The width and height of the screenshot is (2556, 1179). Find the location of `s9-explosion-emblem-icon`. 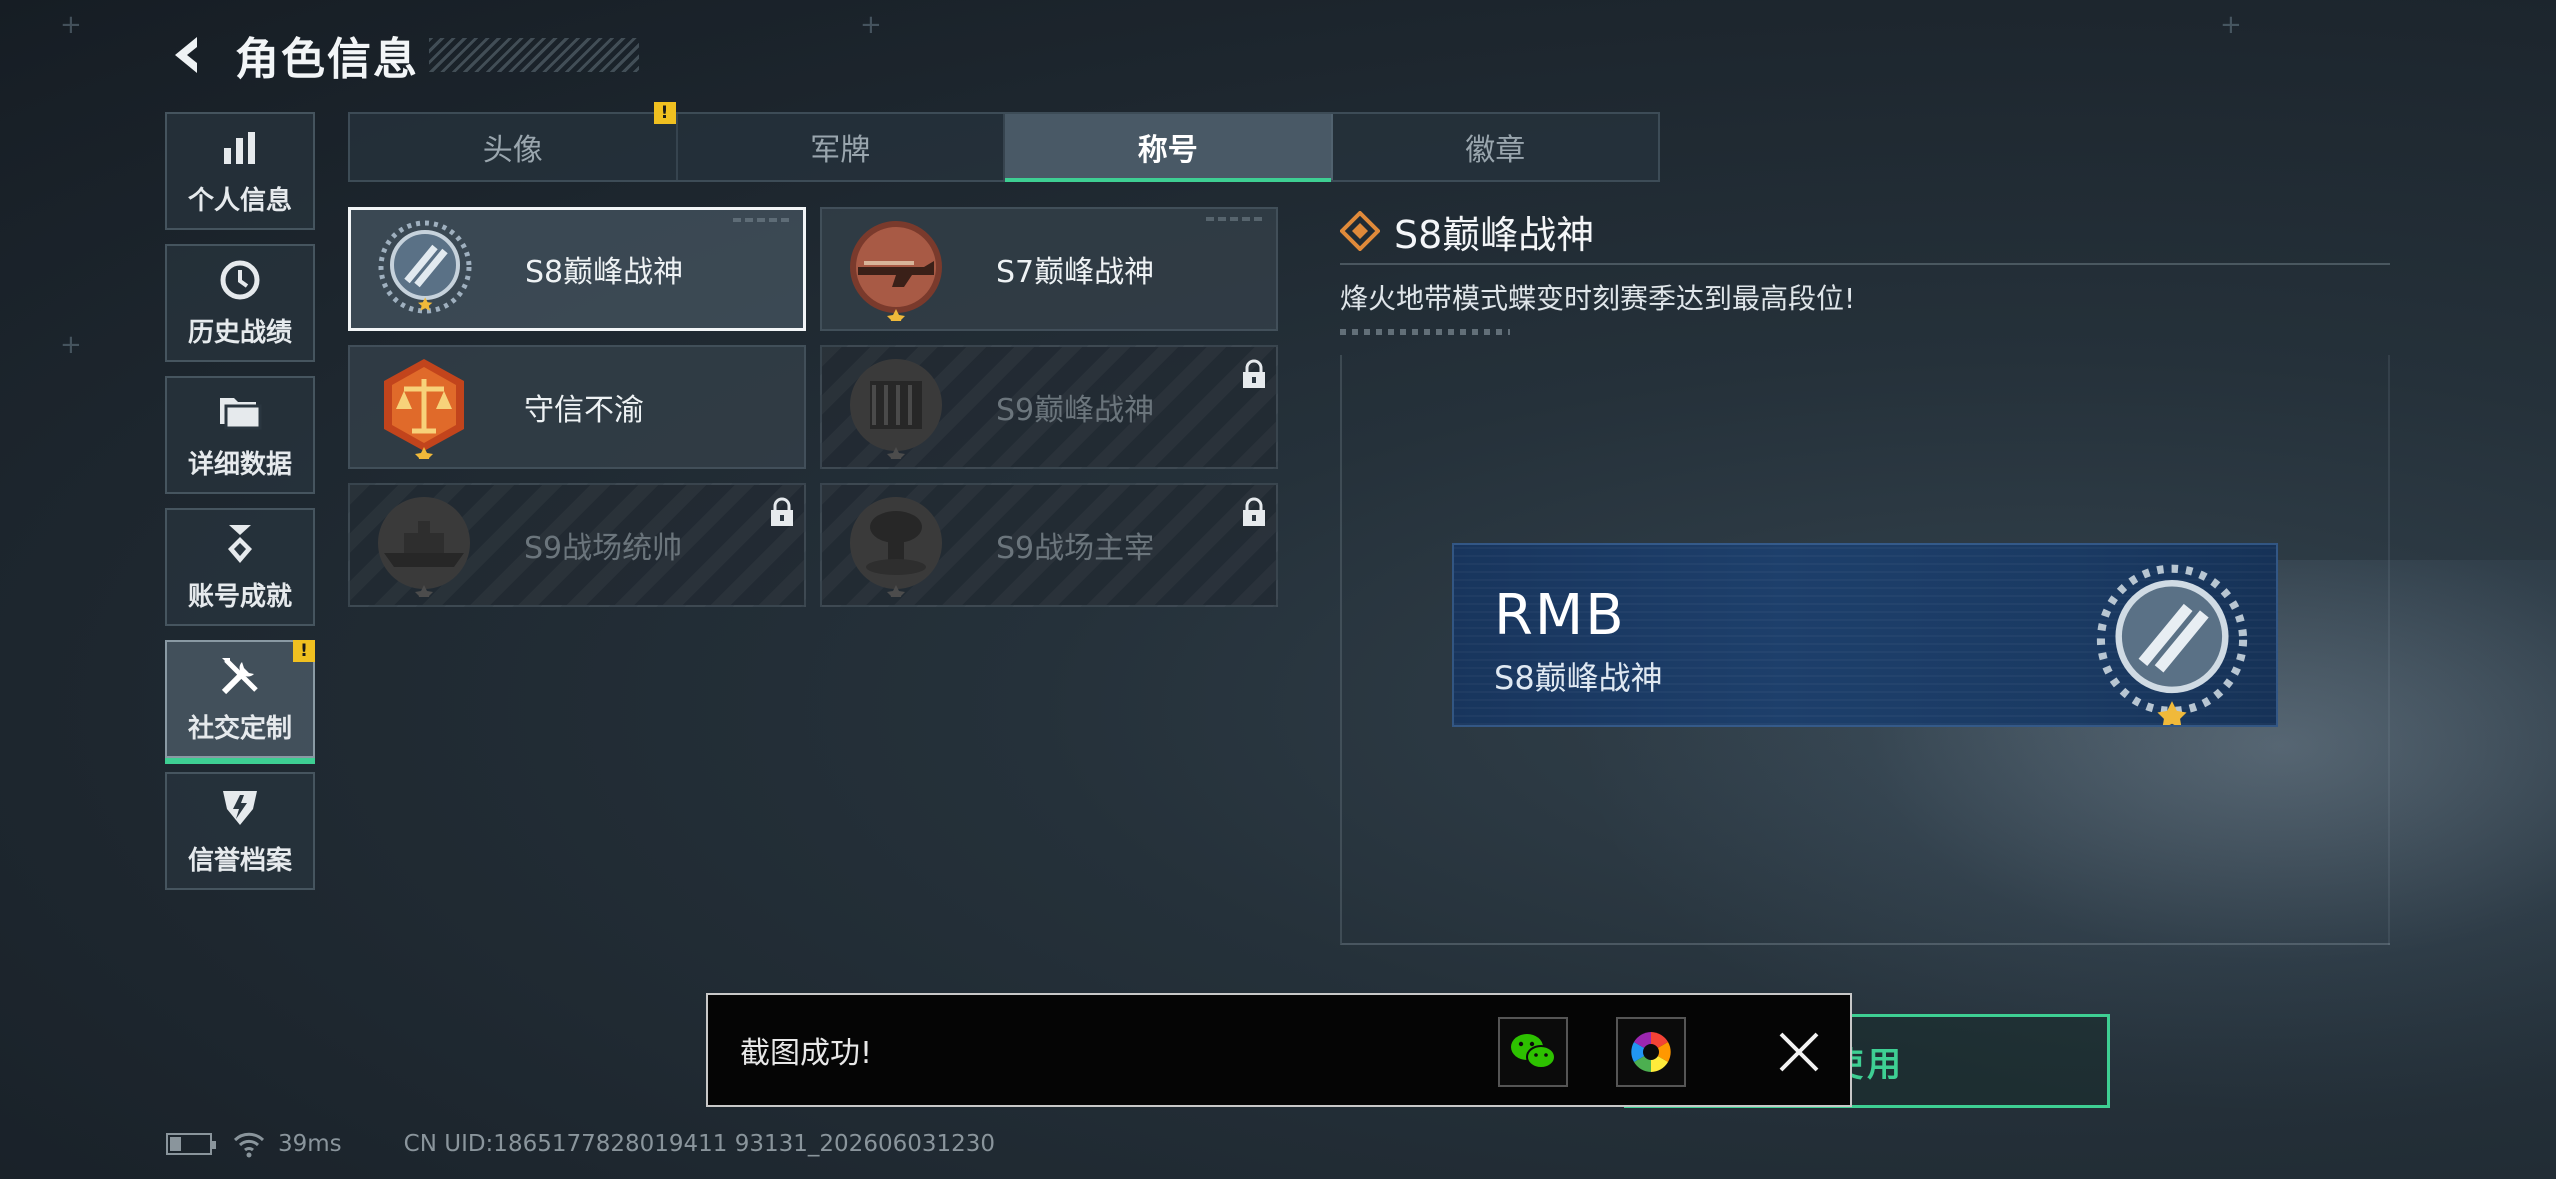

s9-explosion-emblem-icon is located at coordinates (896, 547).